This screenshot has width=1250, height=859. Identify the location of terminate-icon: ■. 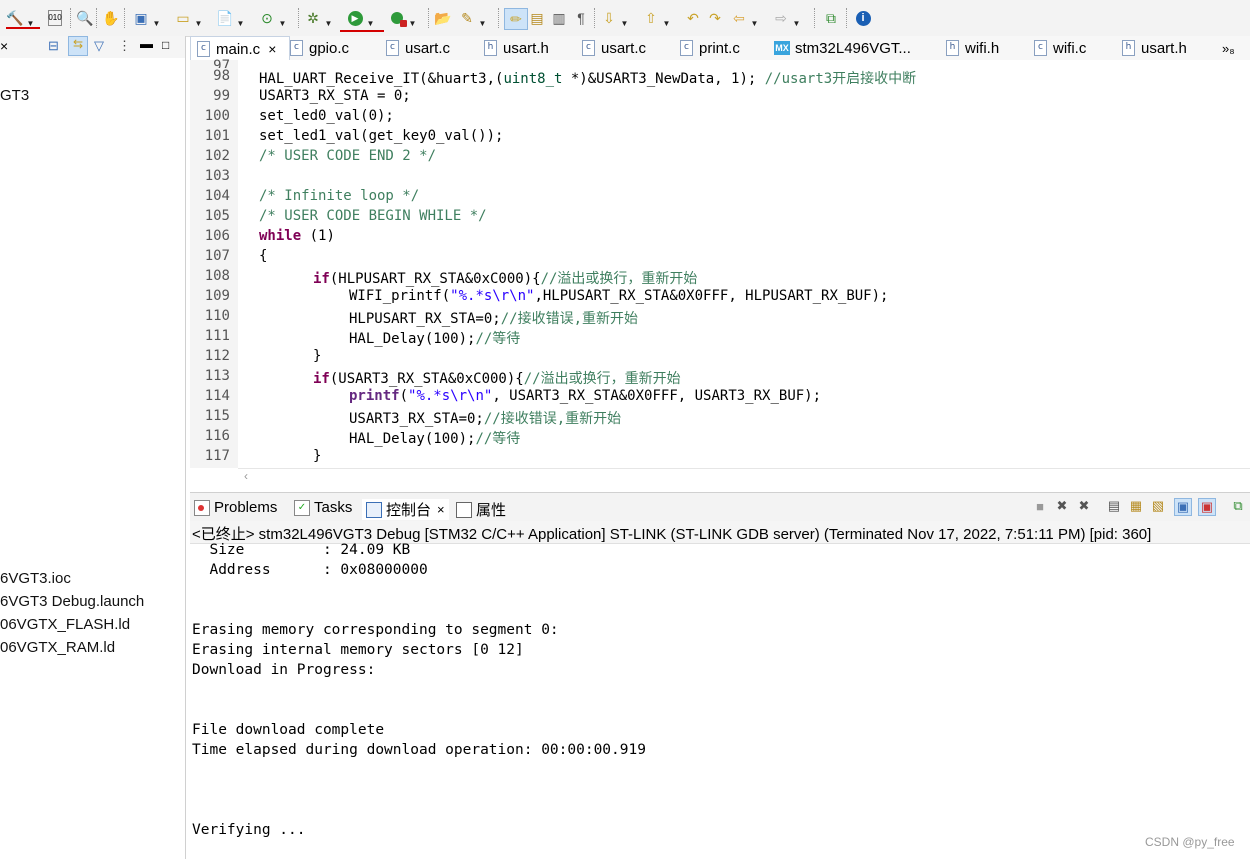
(1040, 506).